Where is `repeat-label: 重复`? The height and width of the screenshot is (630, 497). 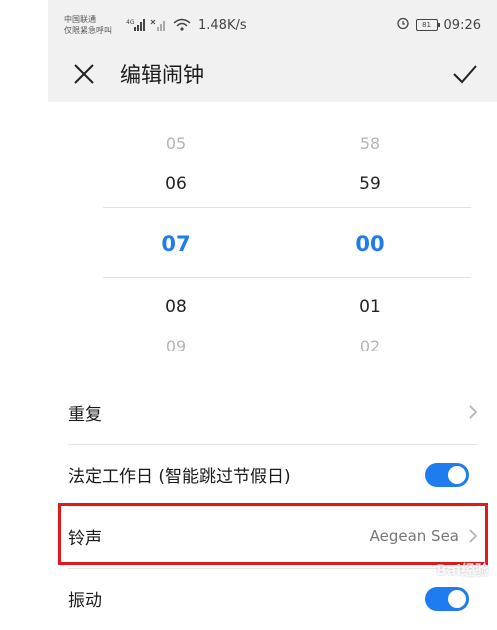 repeat-label: 重复 is located at coordinates (85, 415).